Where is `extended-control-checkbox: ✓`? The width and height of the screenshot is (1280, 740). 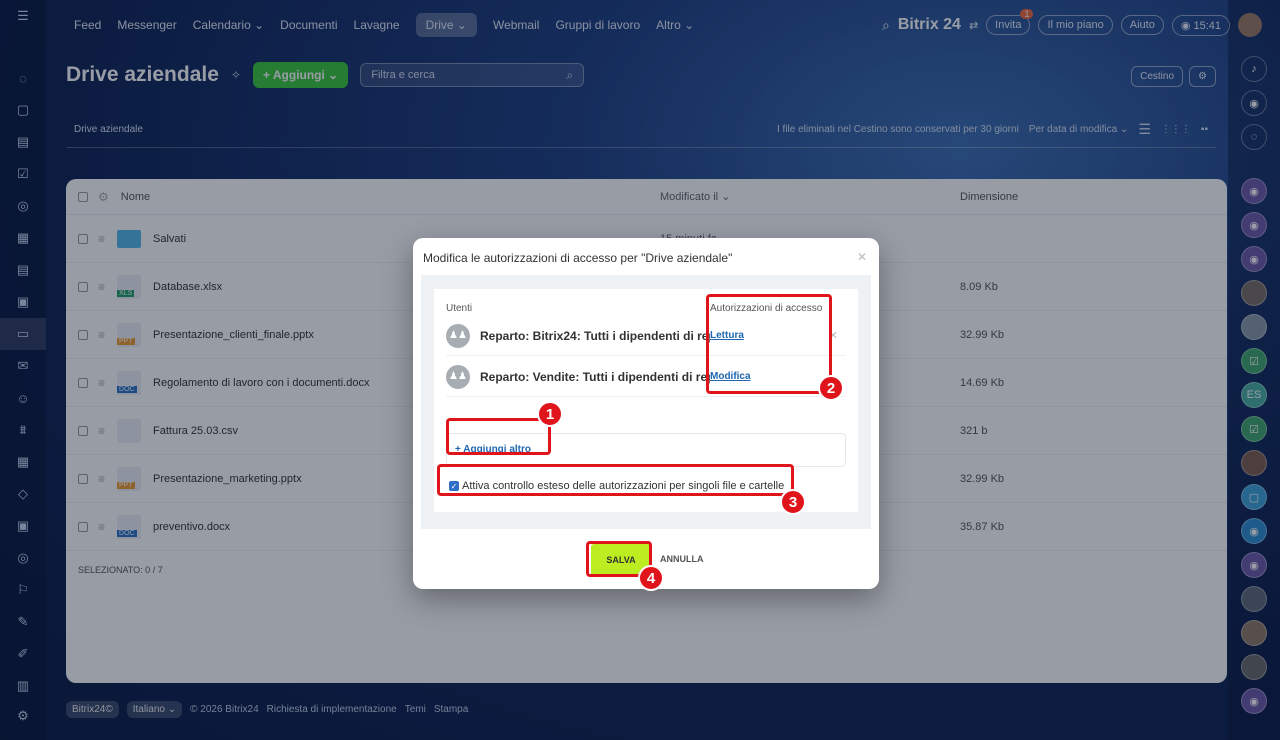 extended-control-checkbox: ✓ is located at coordinates (454, 486).